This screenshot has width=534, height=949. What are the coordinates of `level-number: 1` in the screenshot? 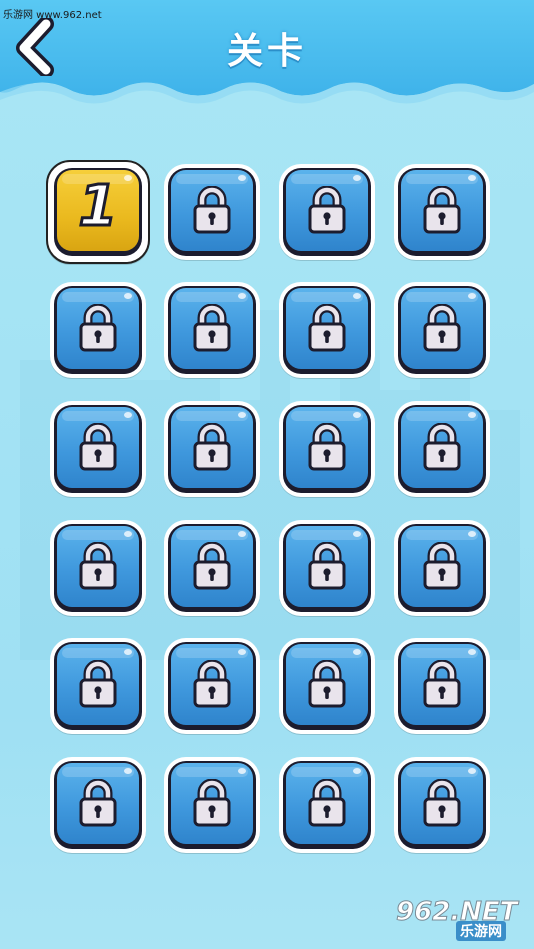 It's located at (98, 207).